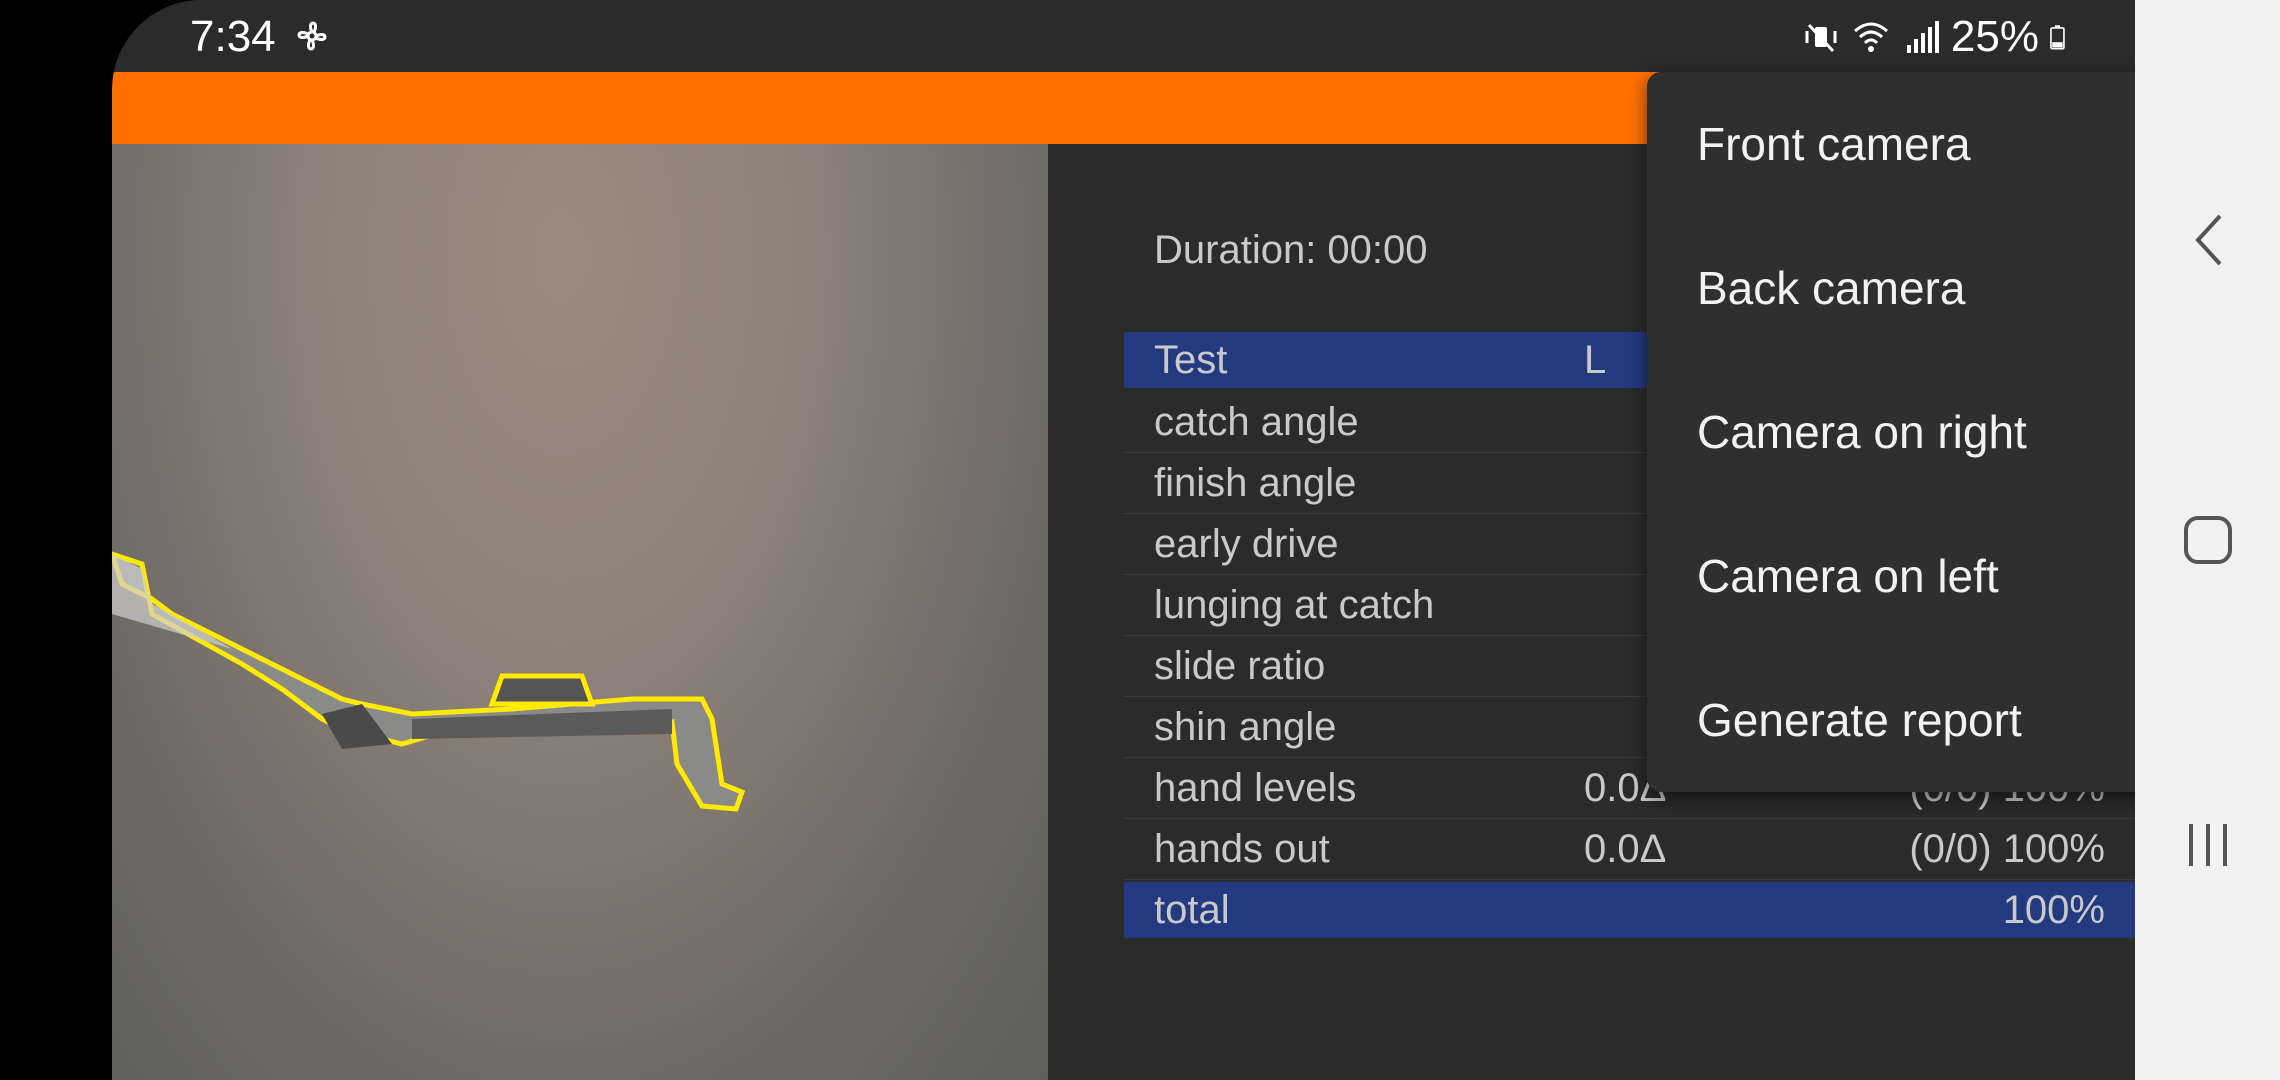  Describe the element at coordinates (233, 36) in the screenshot. I see `status-time: 7:34` at that location.